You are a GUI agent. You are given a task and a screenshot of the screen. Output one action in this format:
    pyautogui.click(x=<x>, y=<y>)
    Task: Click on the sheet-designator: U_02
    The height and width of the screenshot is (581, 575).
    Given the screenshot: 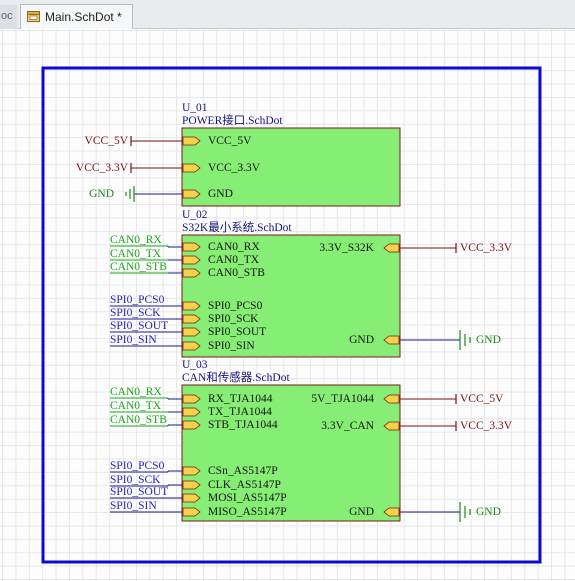 What is the action you would take?
    pyautogui.click(x=195, y=215)
    